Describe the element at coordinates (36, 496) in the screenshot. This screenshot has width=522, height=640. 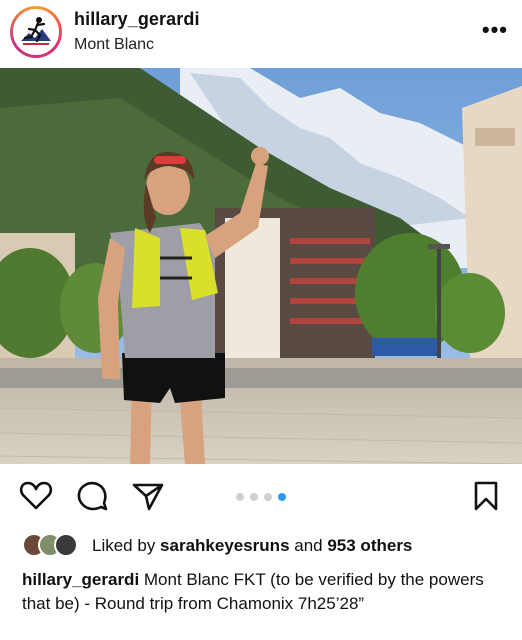
I see `heart-icon` at that location.